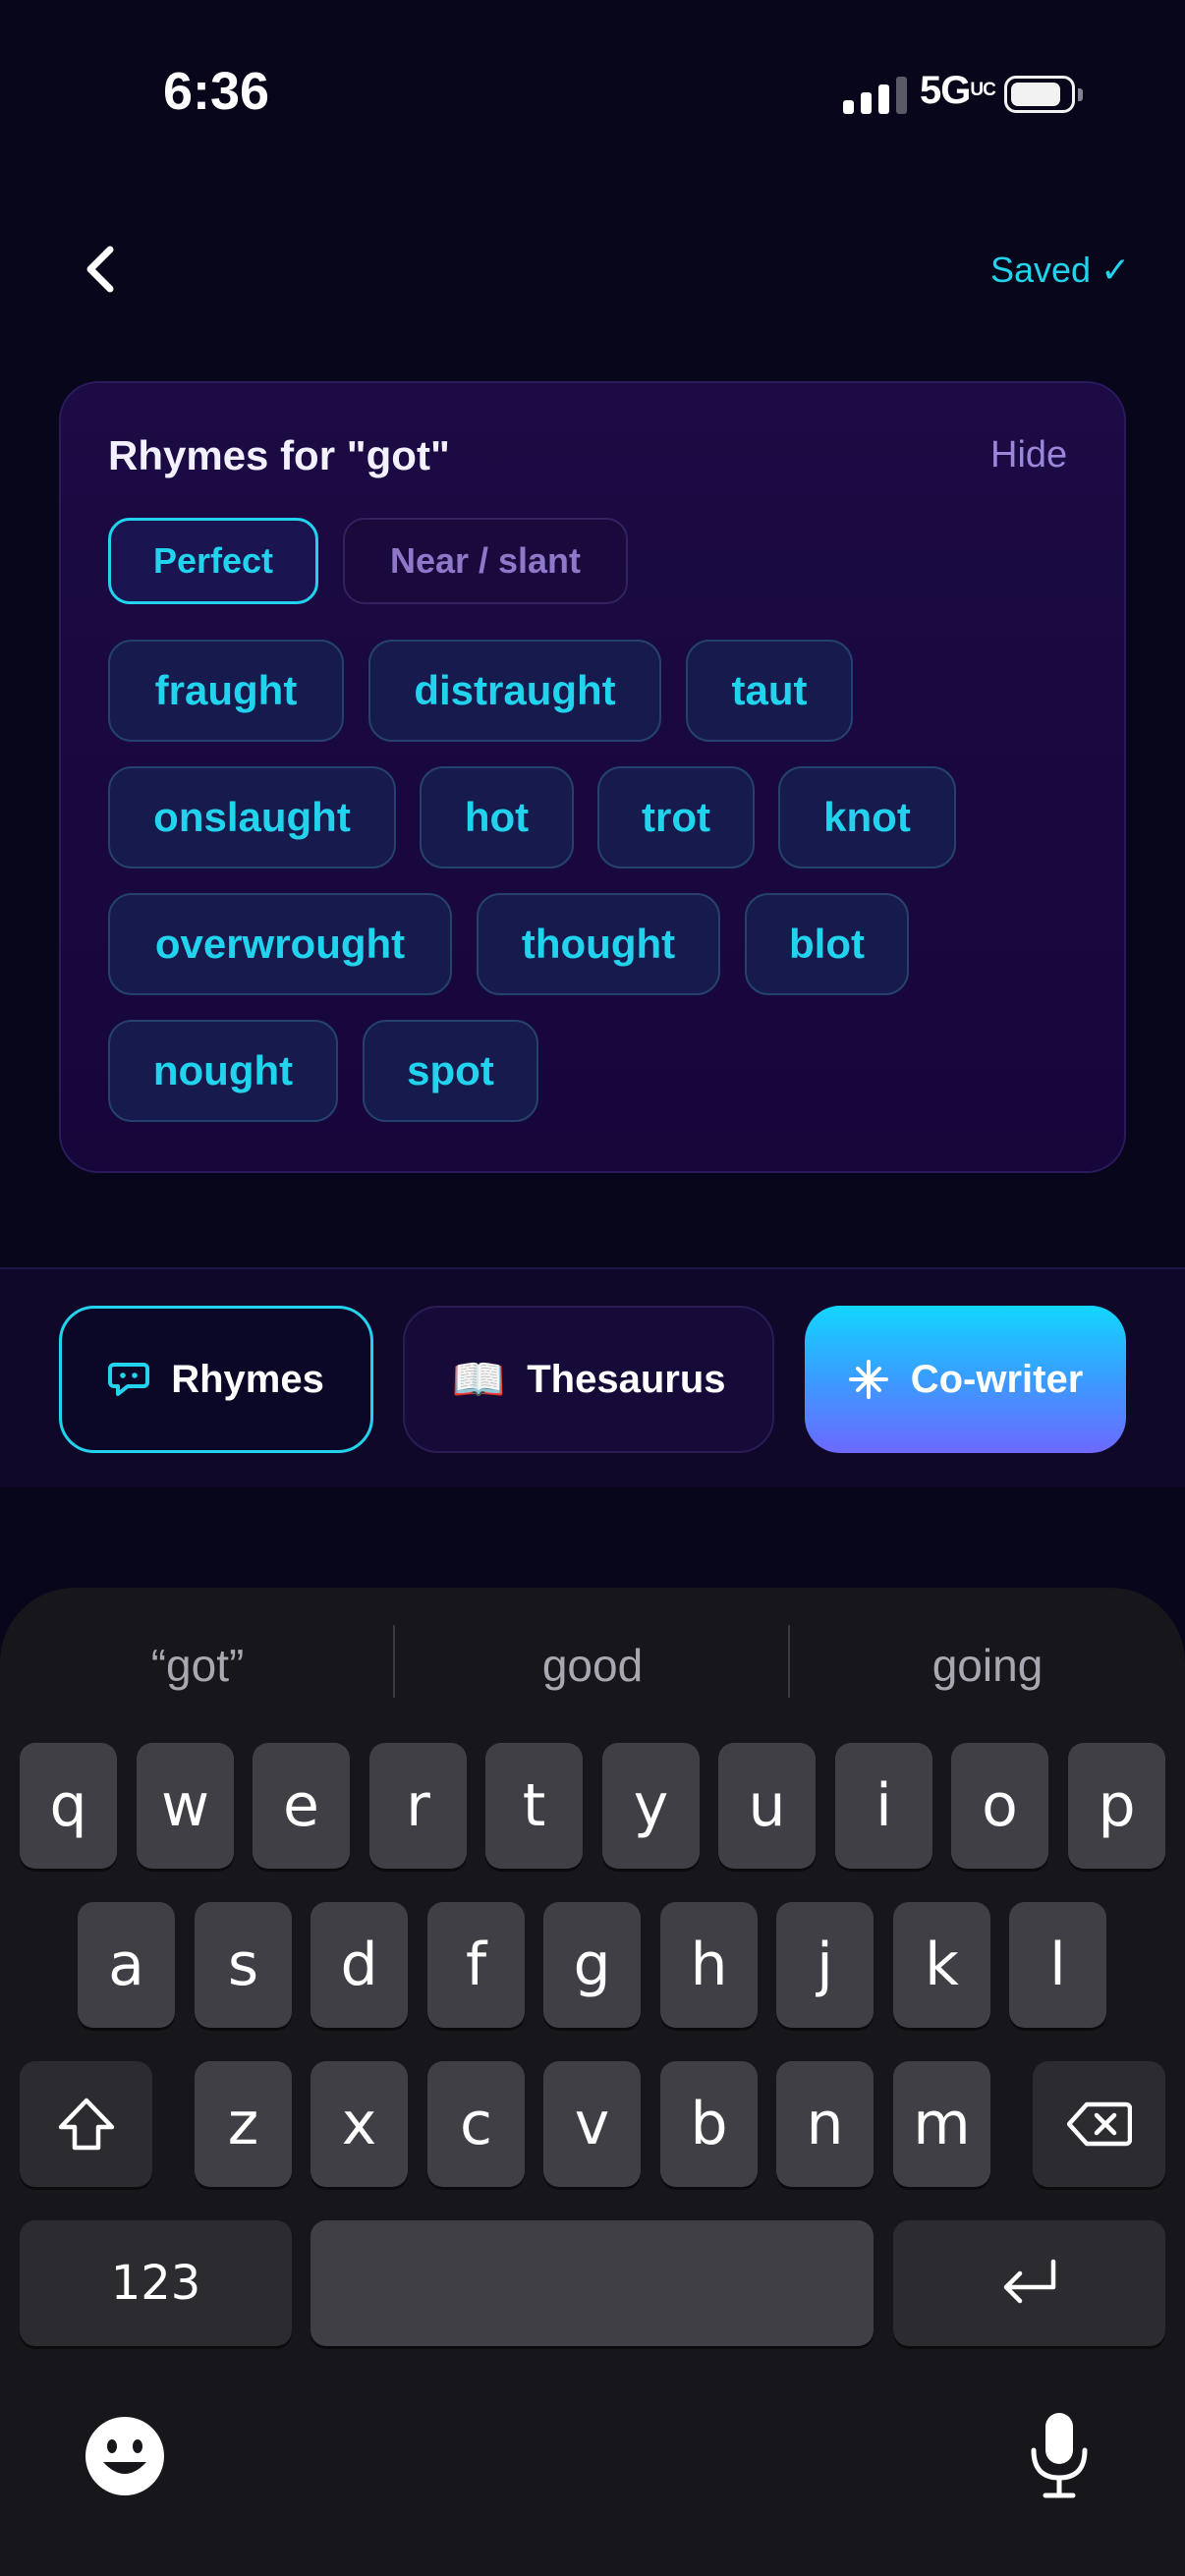  I want to click on key-e: e, so click(302, 1806).